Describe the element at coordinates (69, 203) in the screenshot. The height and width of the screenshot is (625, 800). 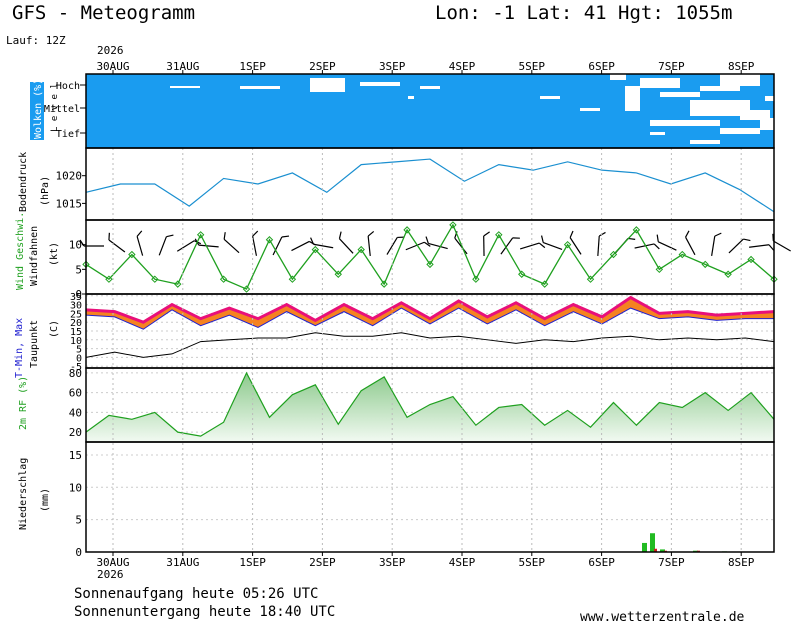
I see `pressure-y-tick: 1015` at that location.